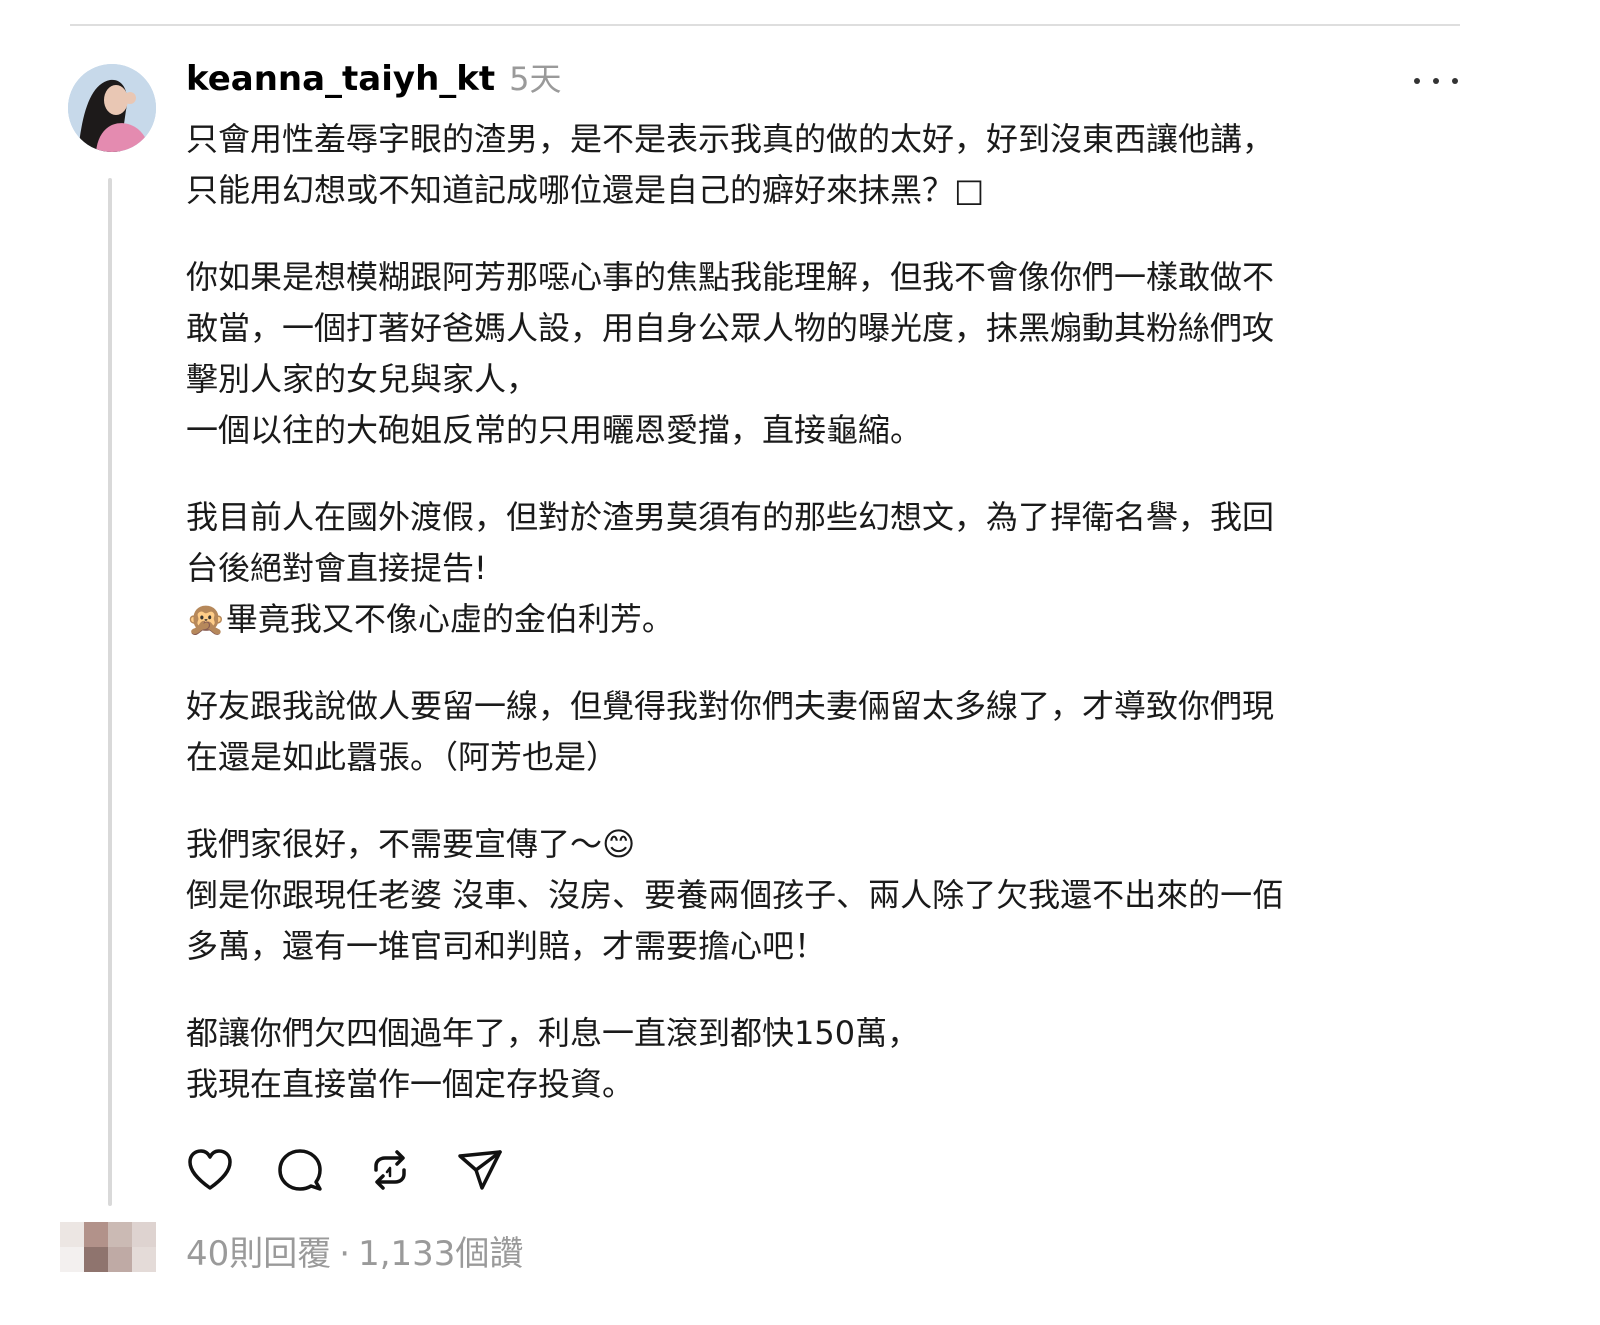  What do you see at coordinates (108, 1247) in the screenshot?
I see `replier-avatars-blurred` at bounding box center [108, 1247].